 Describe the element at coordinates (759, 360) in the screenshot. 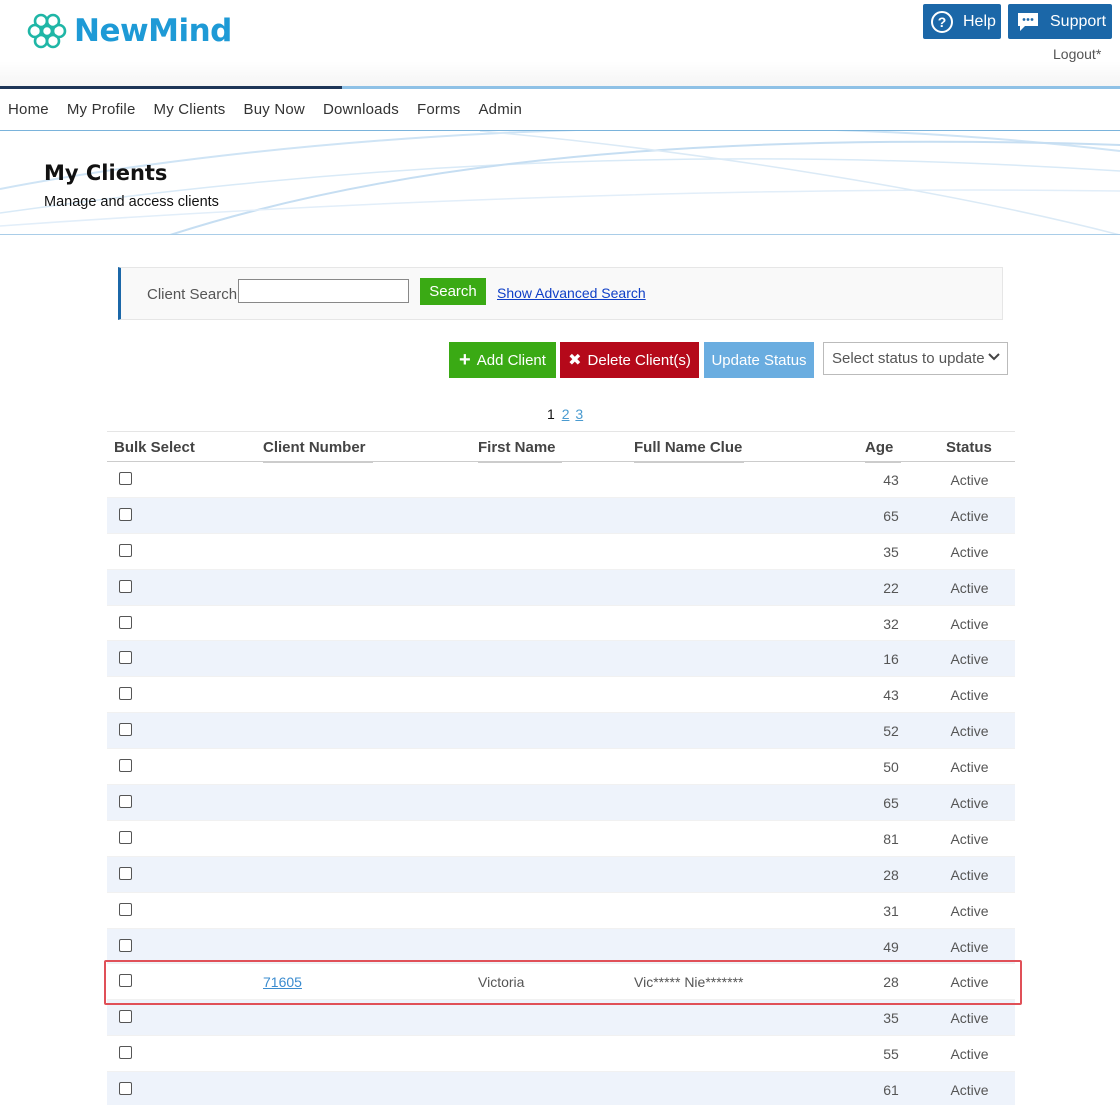

I see `update-status-button: Update Status` at that location.